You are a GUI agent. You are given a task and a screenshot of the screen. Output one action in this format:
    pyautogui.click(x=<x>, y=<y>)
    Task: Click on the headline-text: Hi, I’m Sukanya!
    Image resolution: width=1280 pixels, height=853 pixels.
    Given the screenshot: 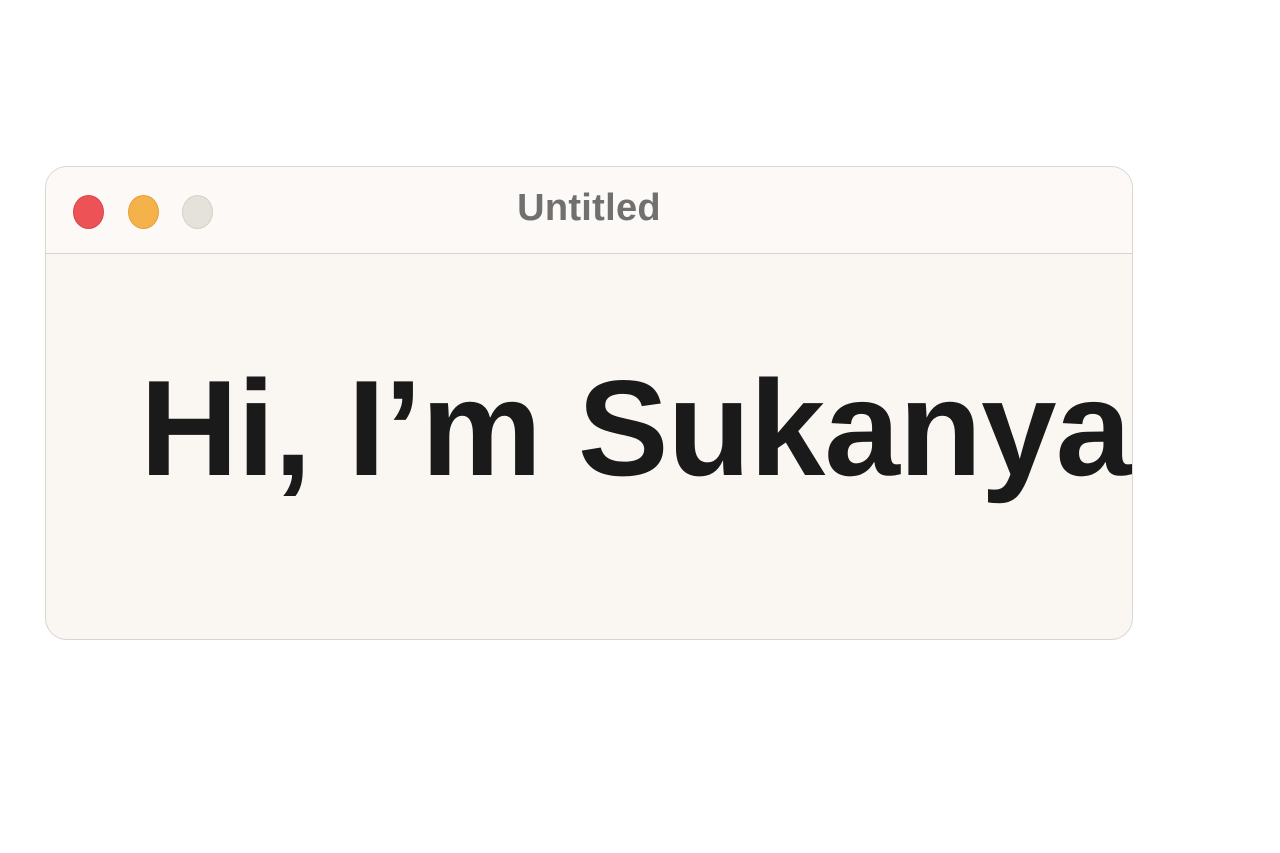 What is the action you would take?
    pyautogui.click(x=636, y=428)
    